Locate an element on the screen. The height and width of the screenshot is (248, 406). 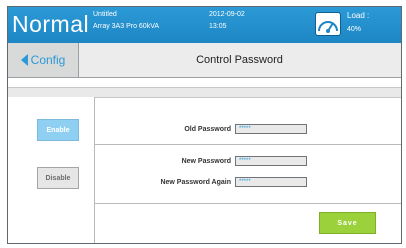
form-divider is located at coordinates (248, 144).